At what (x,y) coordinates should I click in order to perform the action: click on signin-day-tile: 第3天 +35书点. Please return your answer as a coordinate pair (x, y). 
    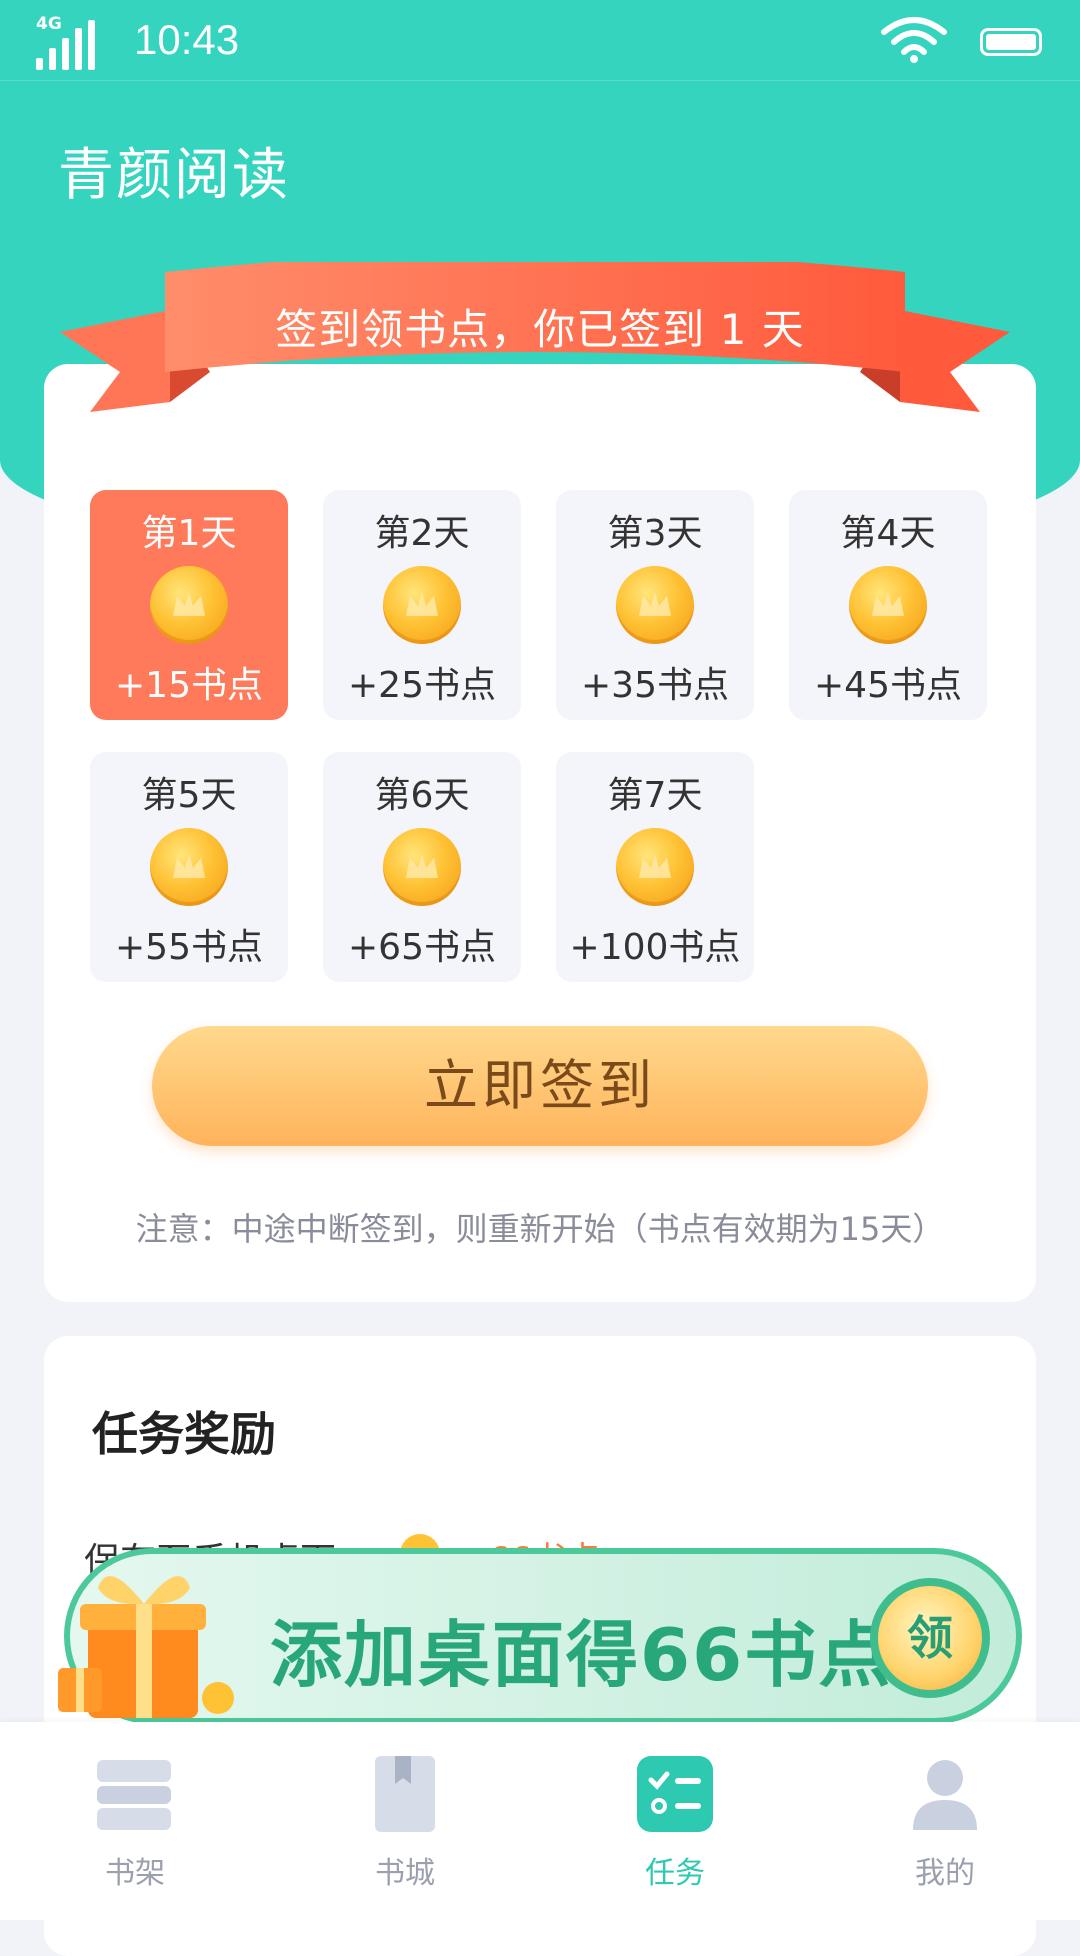
    Looking at the image, I should click on (655, 605).